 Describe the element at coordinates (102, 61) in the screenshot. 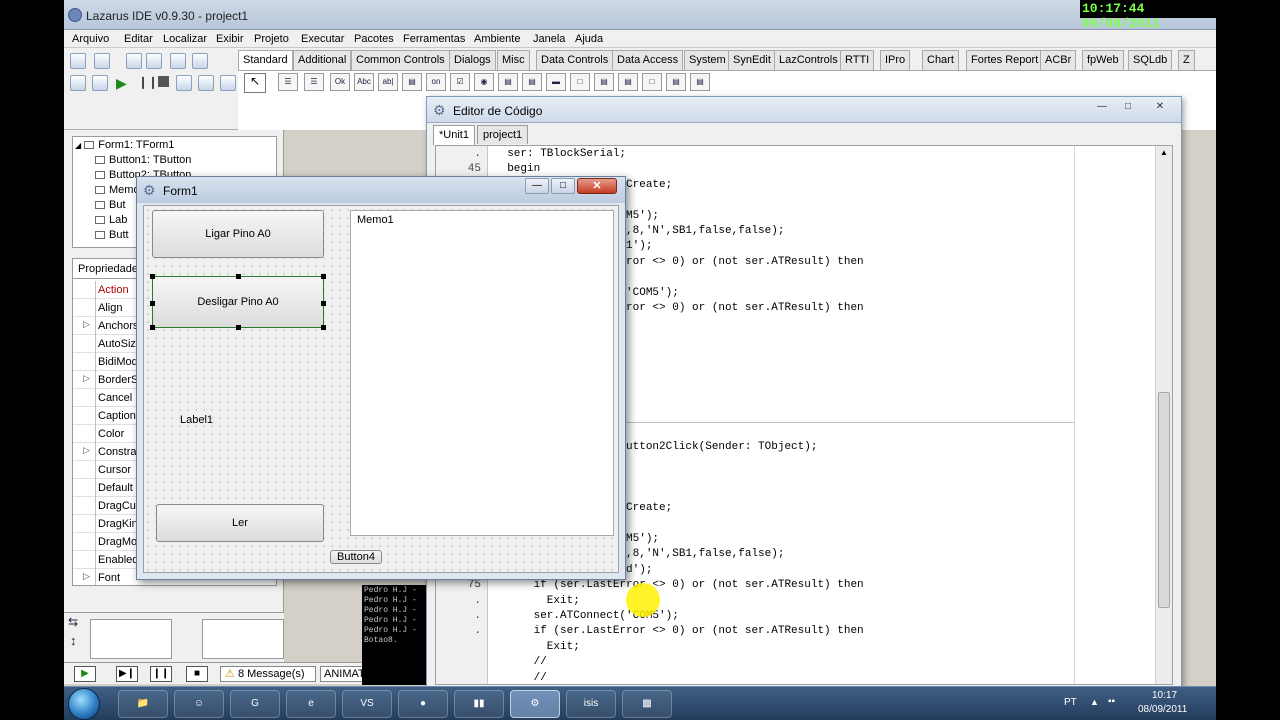

I see `open-icon` at that location.